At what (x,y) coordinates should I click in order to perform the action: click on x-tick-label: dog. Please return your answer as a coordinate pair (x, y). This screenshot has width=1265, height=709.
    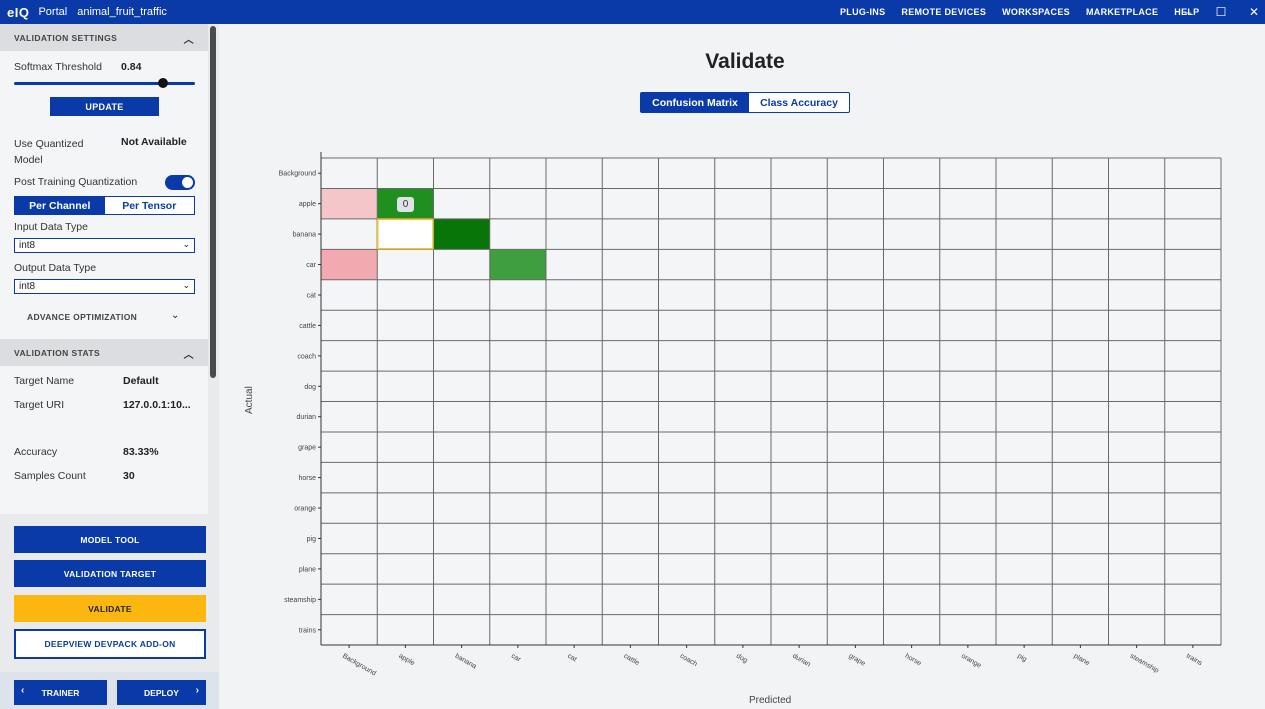
    Looking at the image, I should click on (742, 659).